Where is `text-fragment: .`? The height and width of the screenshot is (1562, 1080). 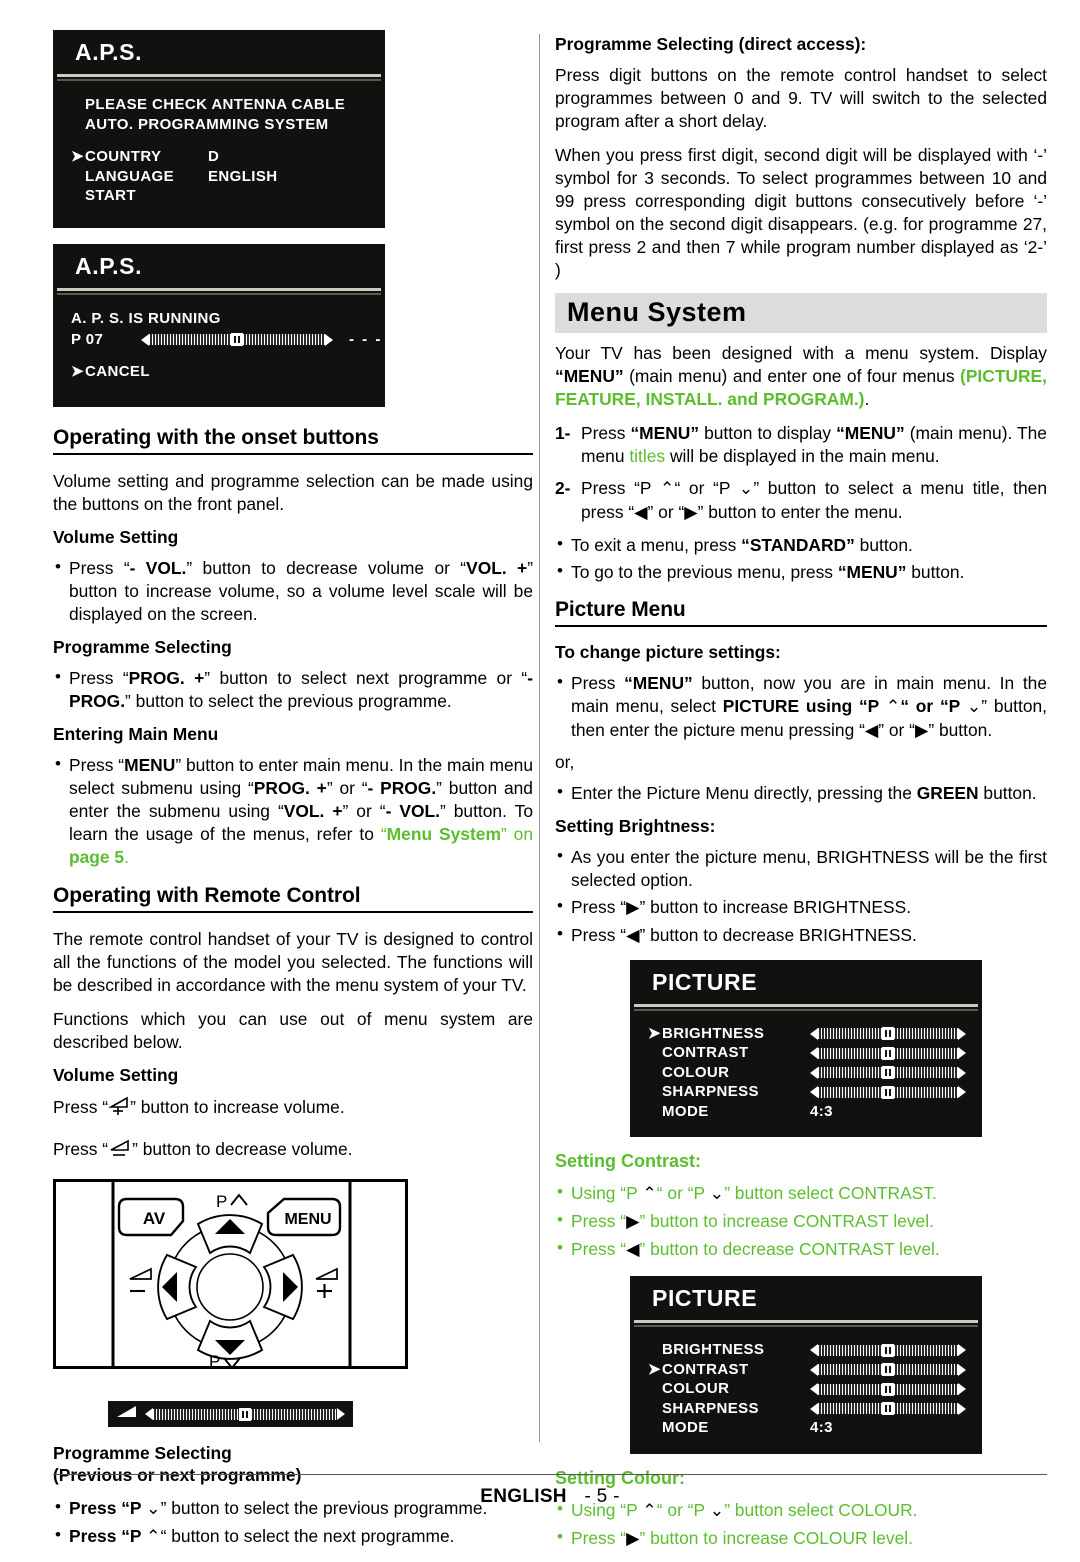
text-fragment: . is located at coordinates (867, 398).